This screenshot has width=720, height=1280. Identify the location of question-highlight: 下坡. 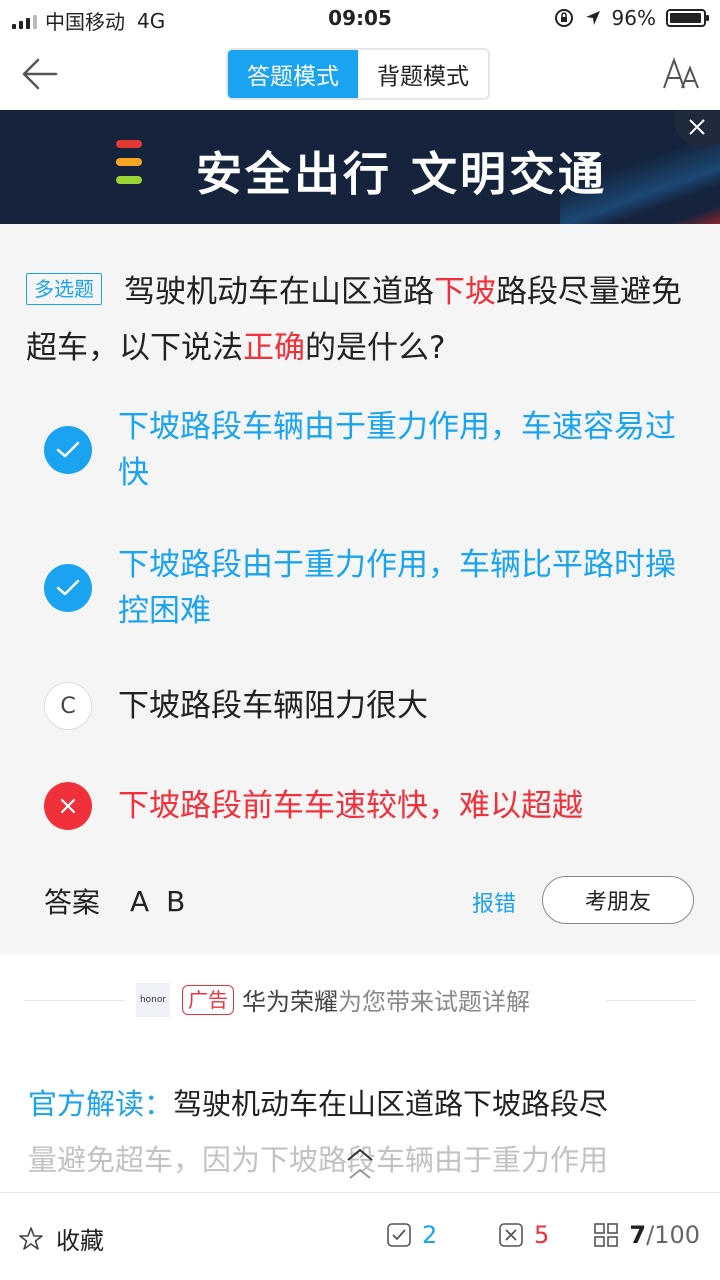
(465, 292).